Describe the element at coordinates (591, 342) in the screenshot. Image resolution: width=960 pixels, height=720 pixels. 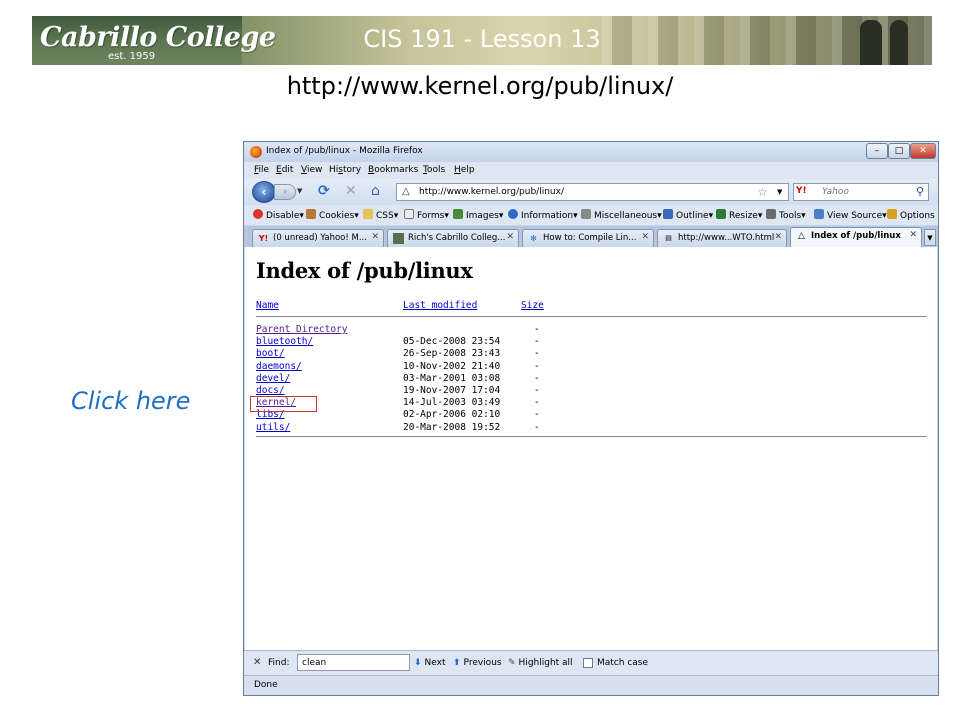
I see `table-row: bluetooth/05-Dec-2008 23:54 -` at that location.